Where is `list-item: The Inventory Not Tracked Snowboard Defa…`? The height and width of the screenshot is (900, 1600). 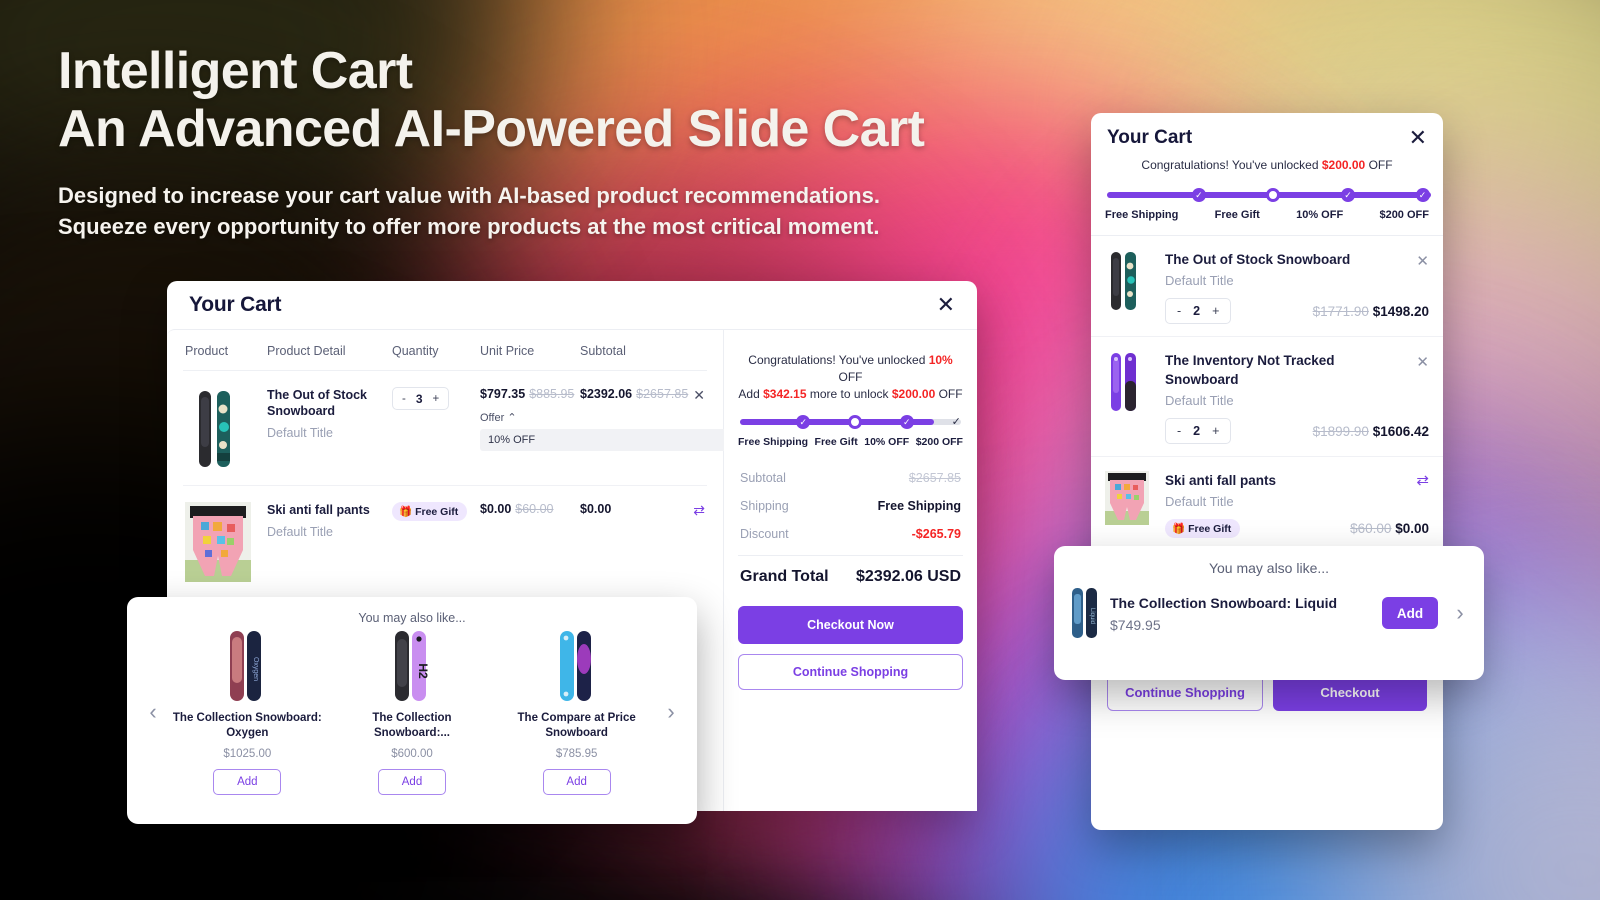
list-item: The Inventory Not Tracked Snowboard Defa… is located at coordinates (1267, 397).